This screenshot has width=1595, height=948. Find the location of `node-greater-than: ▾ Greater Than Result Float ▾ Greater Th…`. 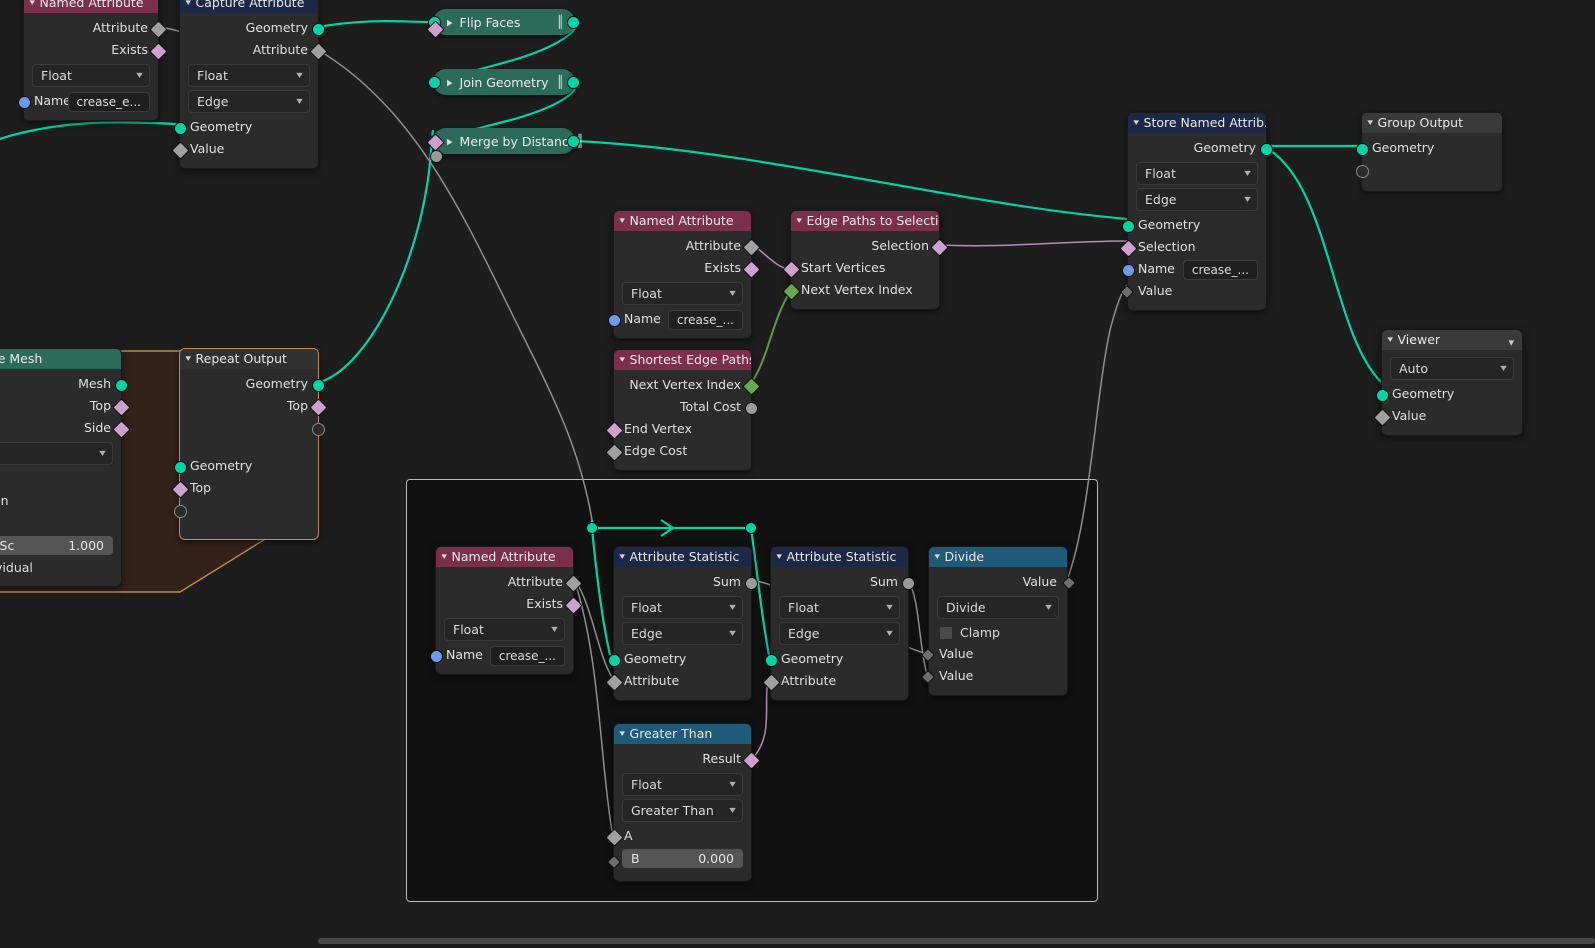

node-greater-than: ▾ Greater Than Result Float ▾ Greater Th… is located at coordinates (682, 802).